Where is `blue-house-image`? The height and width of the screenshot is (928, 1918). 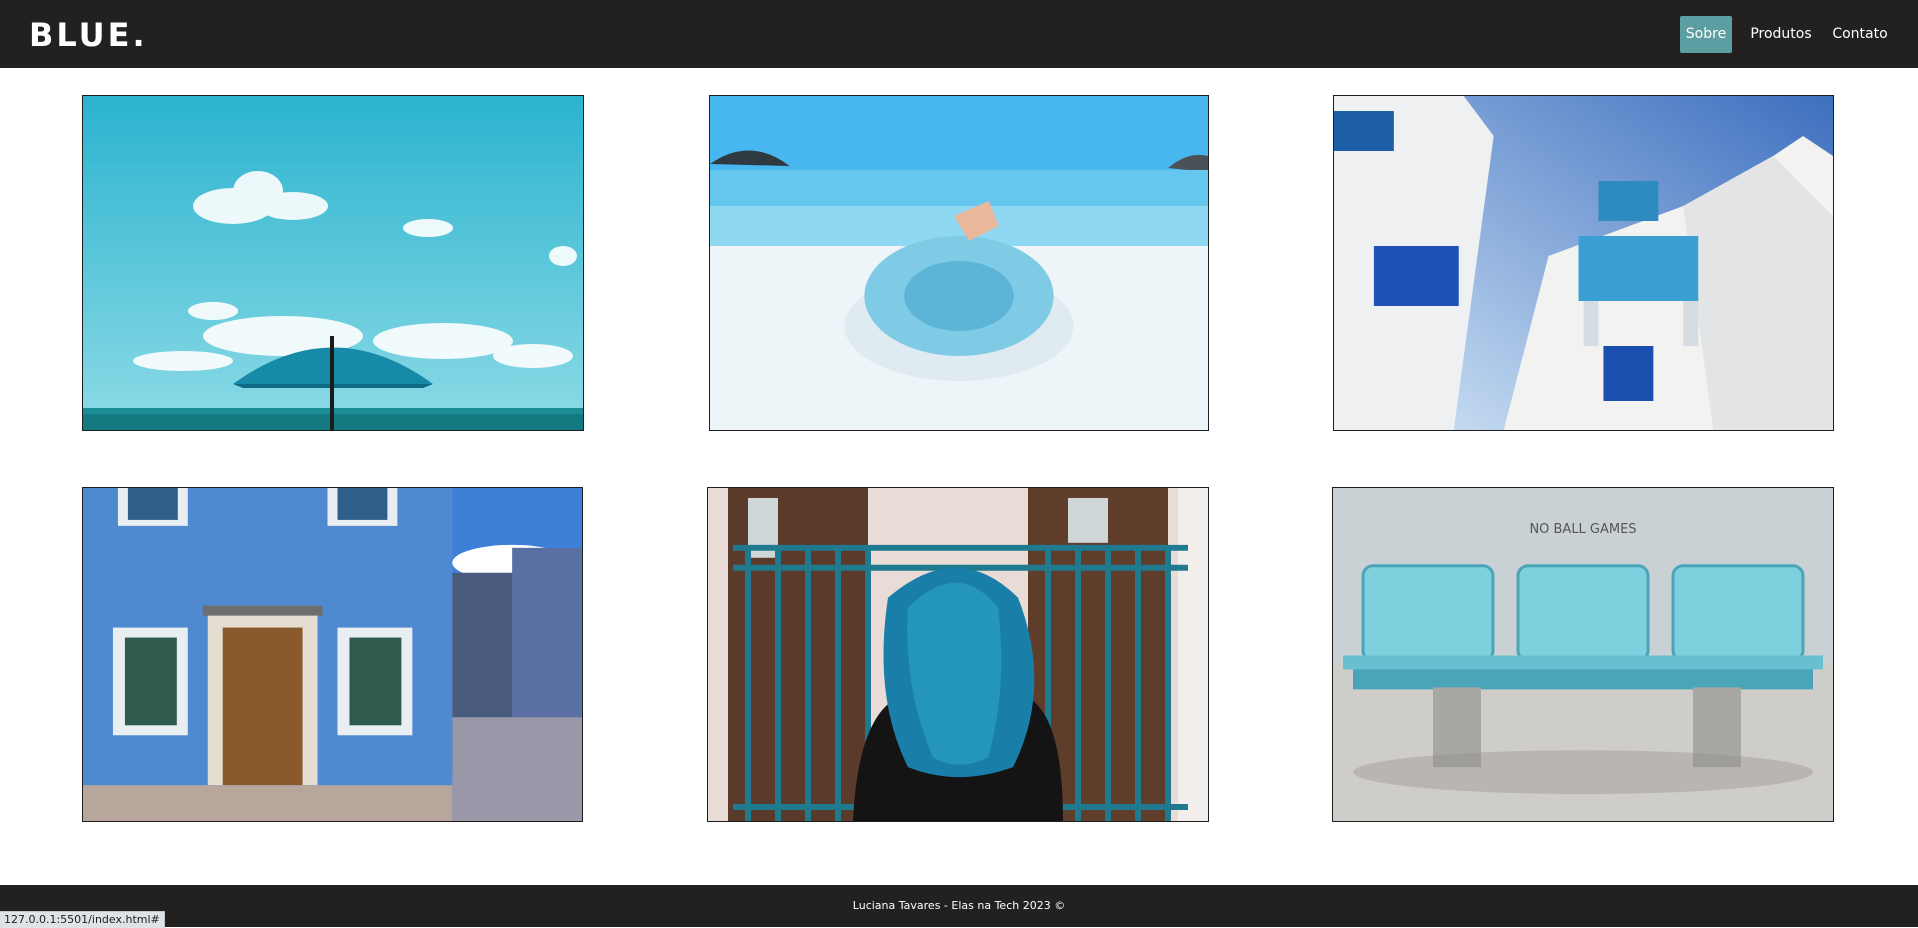
blue-house-image is located at coordinates (332, 654).